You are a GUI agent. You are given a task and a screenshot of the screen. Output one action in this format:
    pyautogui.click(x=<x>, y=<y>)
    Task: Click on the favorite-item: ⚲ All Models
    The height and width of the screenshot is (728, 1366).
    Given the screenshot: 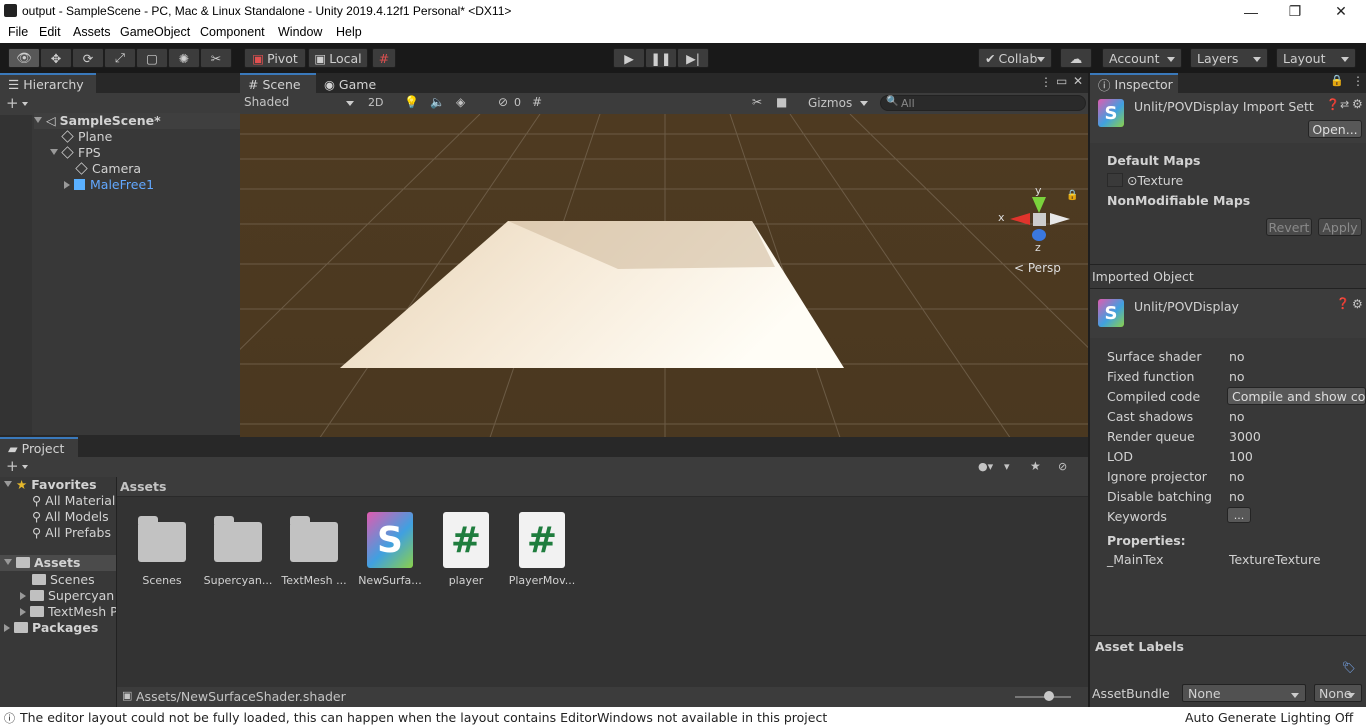 What is the action you would take?
    pyautogui.click(x=70, y=516)
    